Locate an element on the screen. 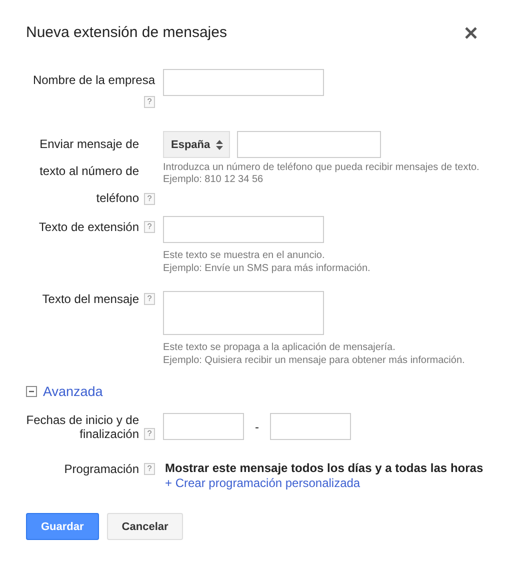  hint-text: Este texto se muestra en el anuncio. is located at coordinates (244, 255).